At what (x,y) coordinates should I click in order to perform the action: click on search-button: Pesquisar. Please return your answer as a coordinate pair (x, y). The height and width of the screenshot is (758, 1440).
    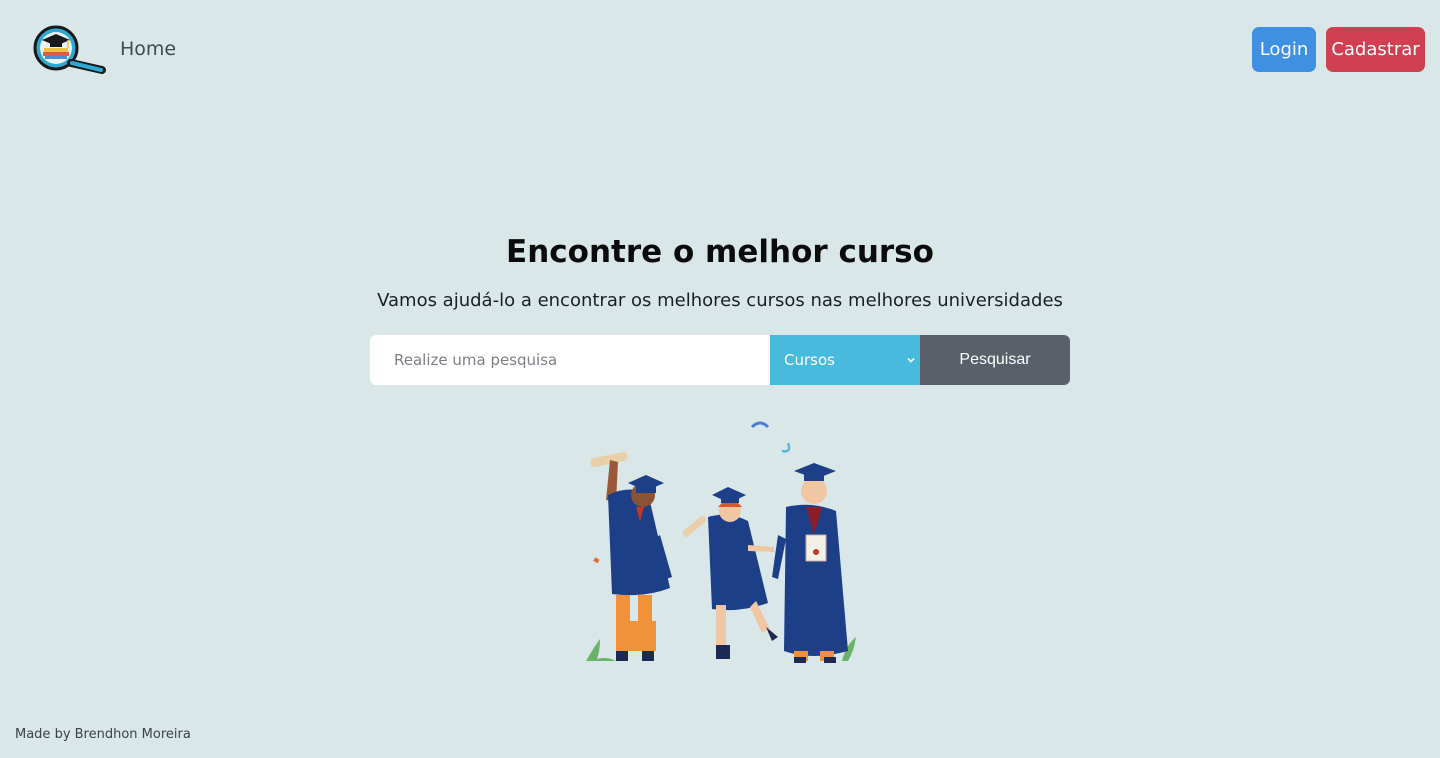
    Looking at the image, I should click on (995, 360).